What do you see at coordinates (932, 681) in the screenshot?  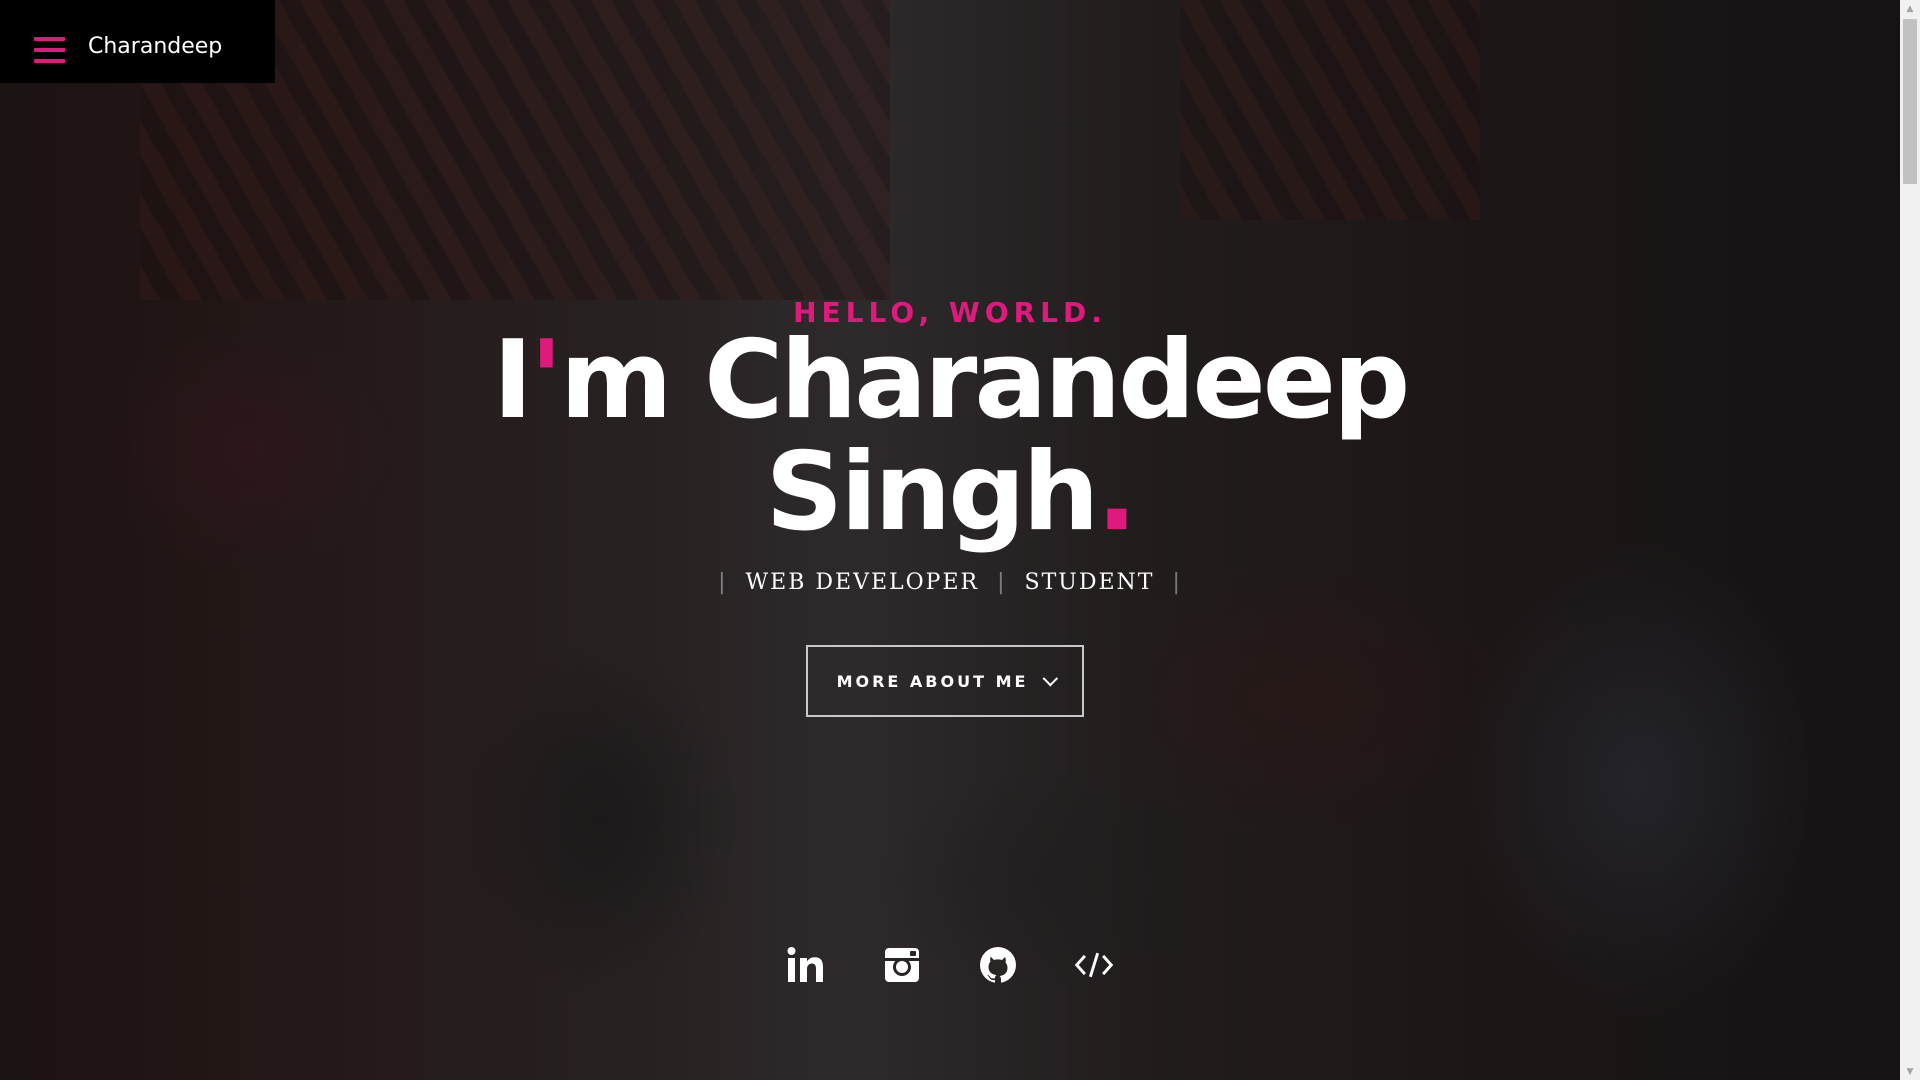 I see `more-about-me-label: MORE ABOUT ME` at bounding box center [932, 681].